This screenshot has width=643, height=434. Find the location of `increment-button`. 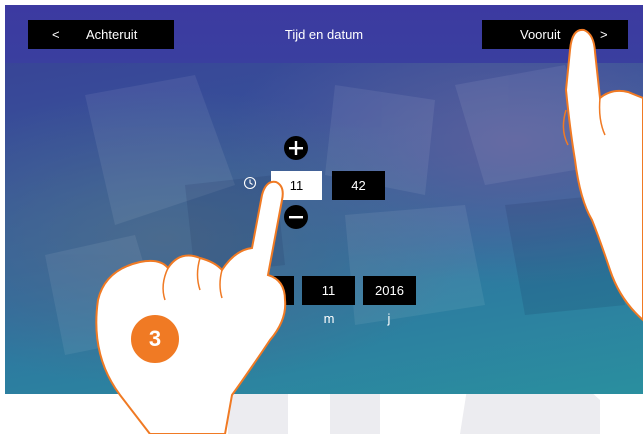

increment-button is located at coordinates (296, 148).